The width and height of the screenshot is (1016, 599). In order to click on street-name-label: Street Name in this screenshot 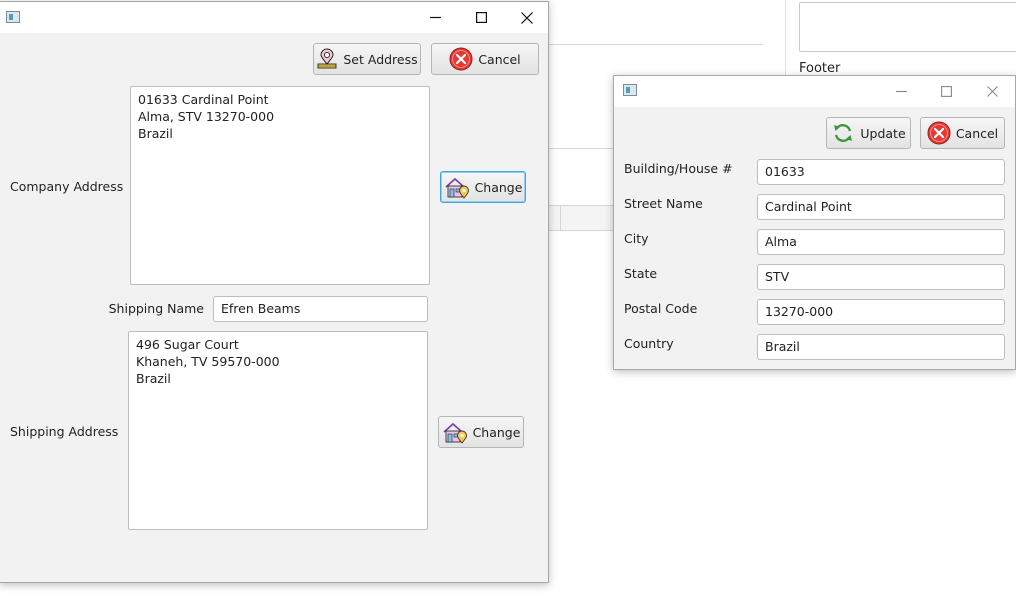, I will do `click(663, 203)`.